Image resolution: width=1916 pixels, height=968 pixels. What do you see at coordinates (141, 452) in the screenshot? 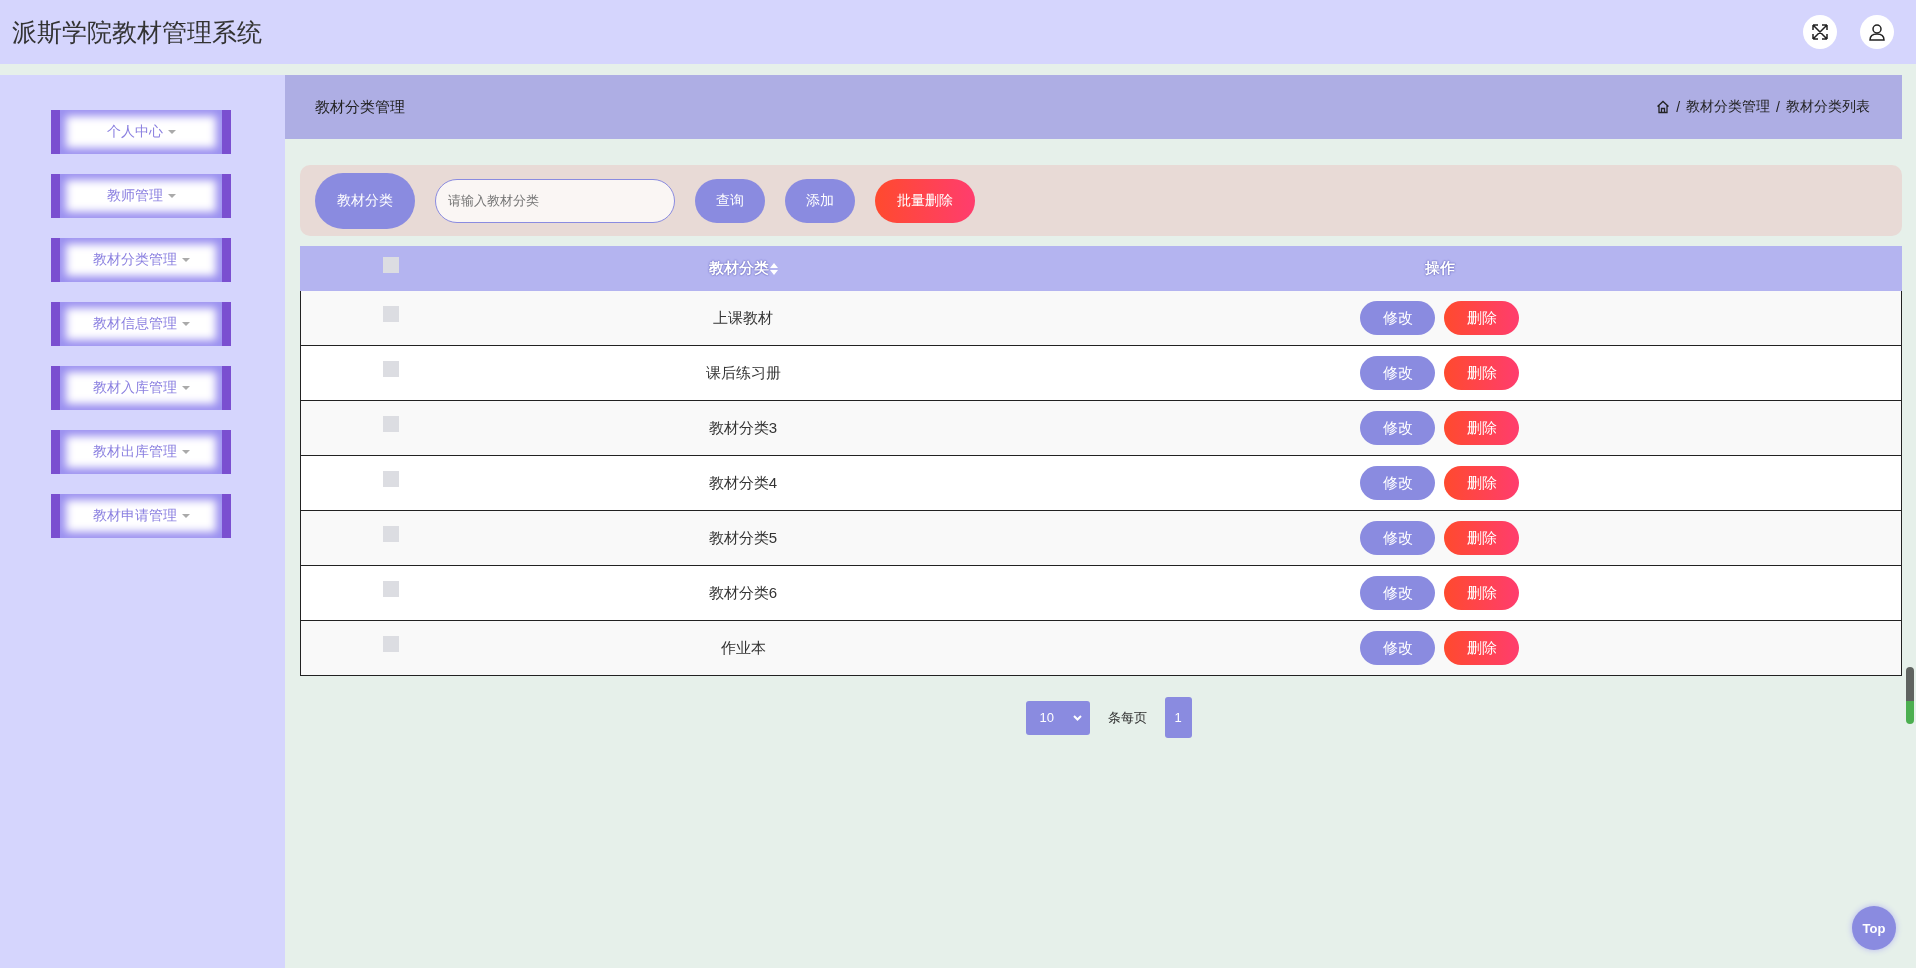
I see `sidebar-menu-item: 教材出库管理` at bounding box center [141, 452].